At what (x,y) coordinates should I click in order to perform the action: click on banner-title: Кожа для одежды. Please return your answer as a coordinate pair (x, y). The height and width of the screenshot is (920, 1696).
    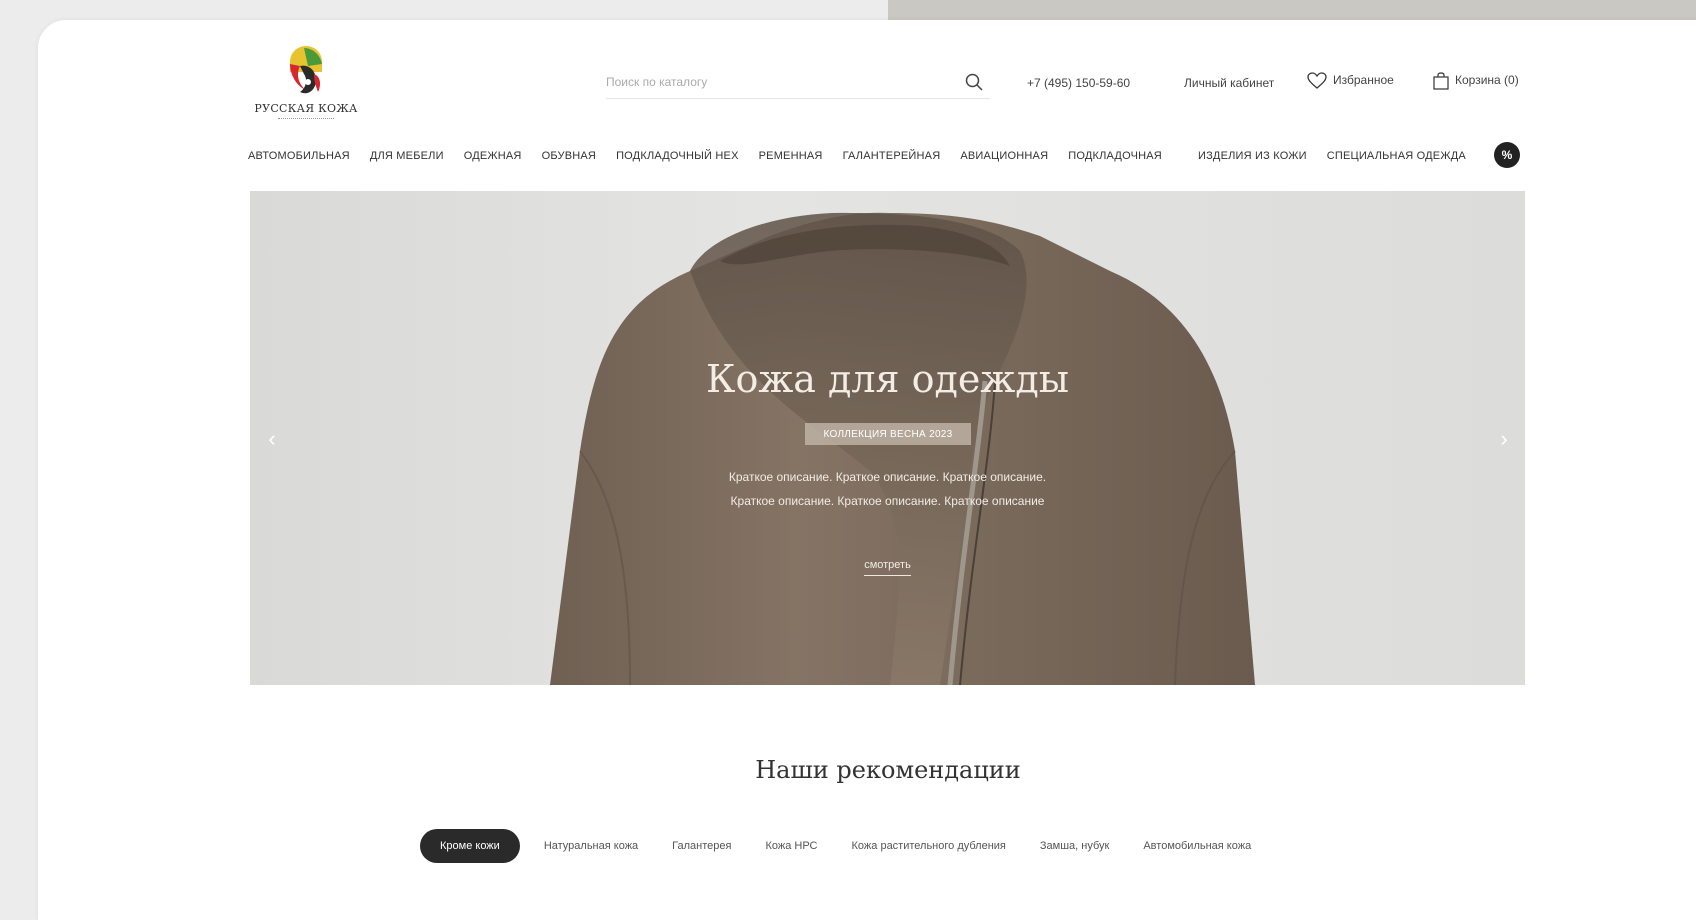
    Looking at the image, I should click on (887, 379).